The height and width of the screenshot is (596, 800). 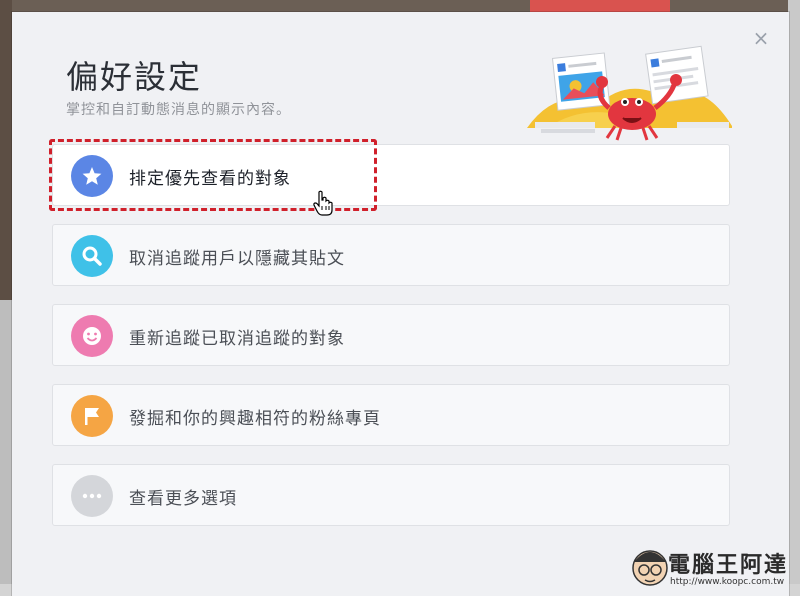 What do you see at coordinates (183, 499) in the screenshot?
I see `option-label: 查看更多選項` at bounding box center [183, 499].